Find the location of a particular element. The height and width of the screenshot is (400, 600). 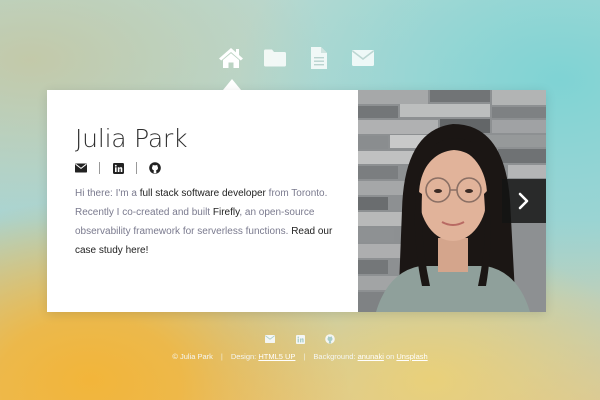

nav-file-icon is located at coordinates (319, 58).